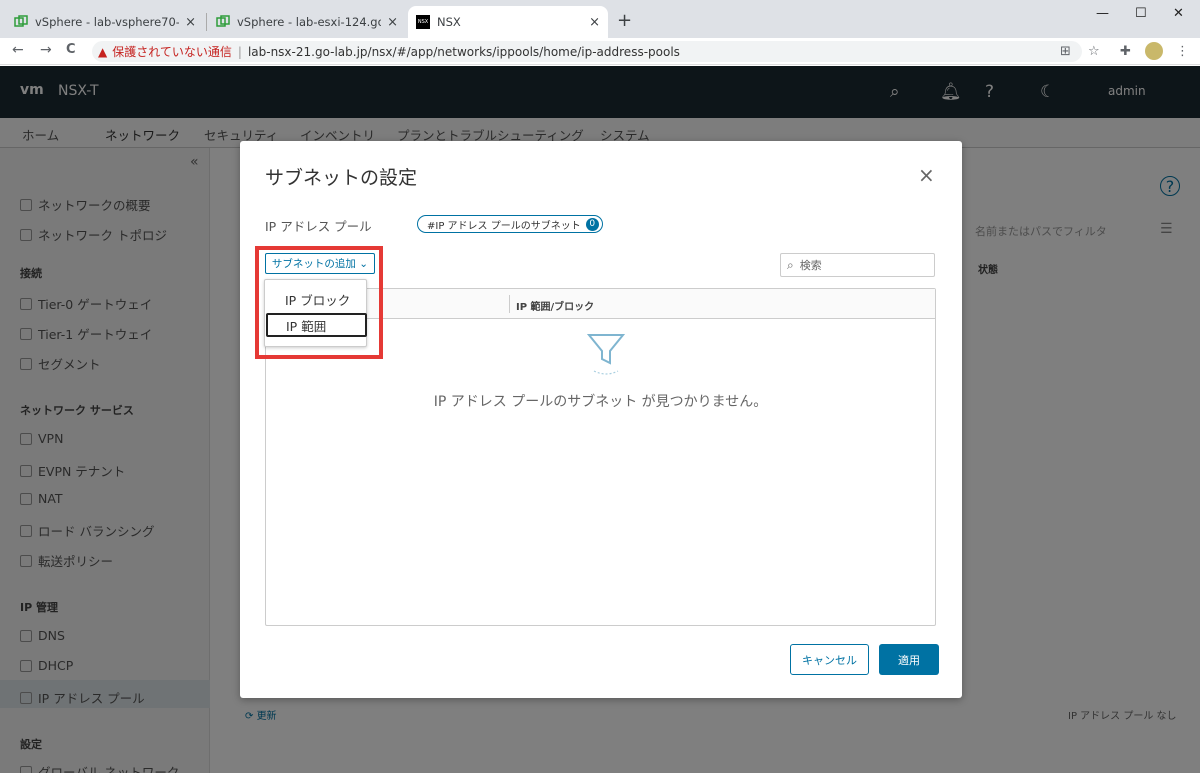 This screenshot has height=773, width=1200. I want to click on column-ip-range-block: IP 範囲/ブロック, so click(555, 305).